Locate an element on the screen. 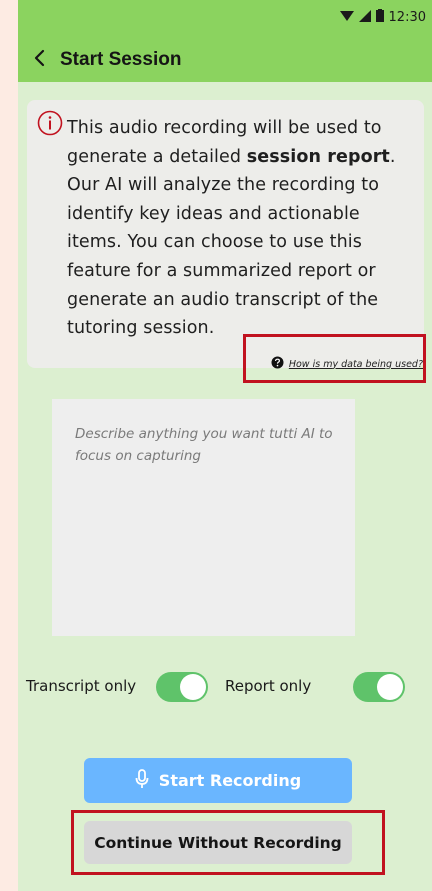 The width and height of the screenshot is (432, 891). cellular-signal-icon is located at coordinates (364, 17).